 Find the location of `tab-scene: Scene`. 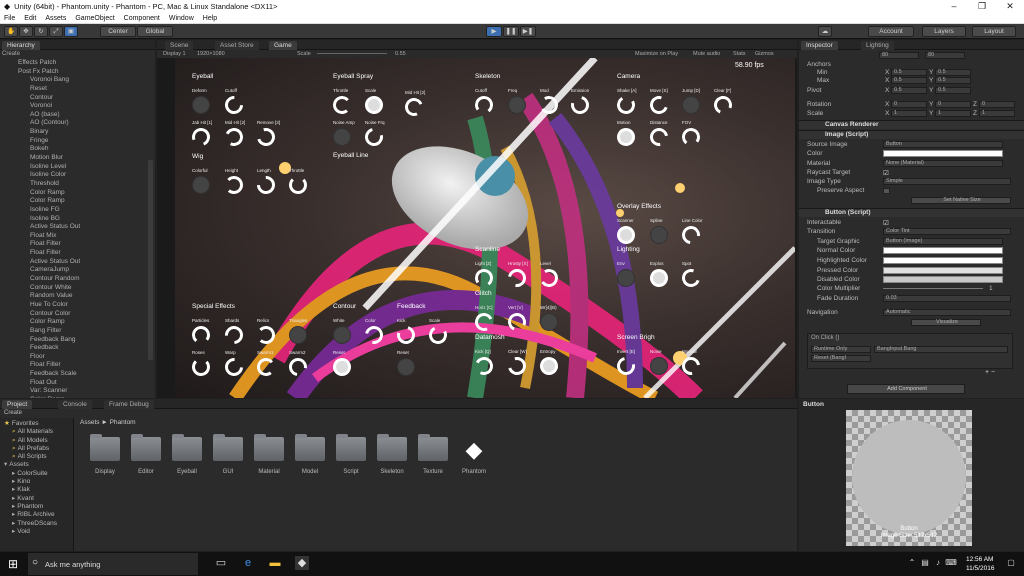

tab-scene: Scene is located at coordinates (179, 45).